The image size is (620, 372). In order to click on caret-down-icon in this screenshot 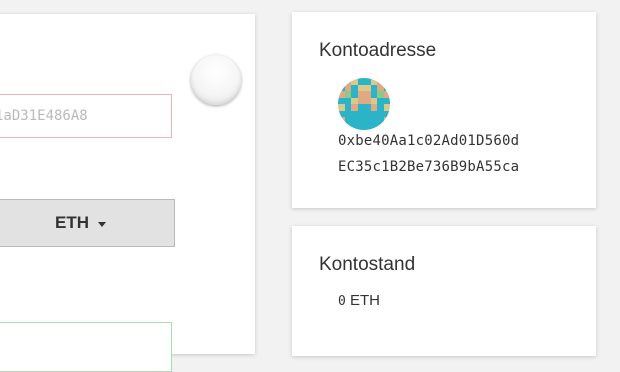, I will do `click(102, 224)`.